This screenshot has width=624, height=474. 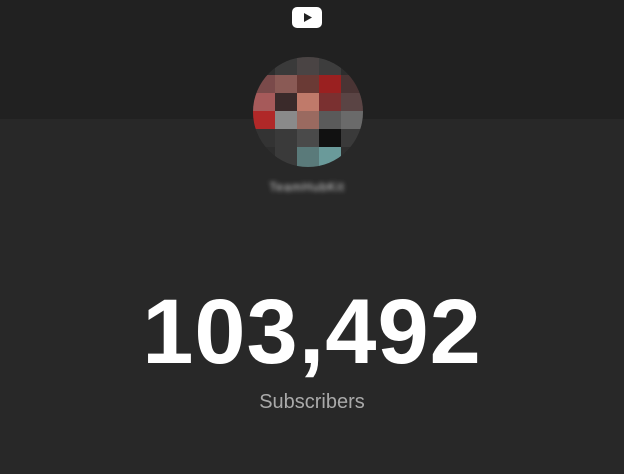 What do you see at coordinates (312, 332) in the screenshot?
I see `subscriber-count: 103,492` at bounding box center [312, 332].